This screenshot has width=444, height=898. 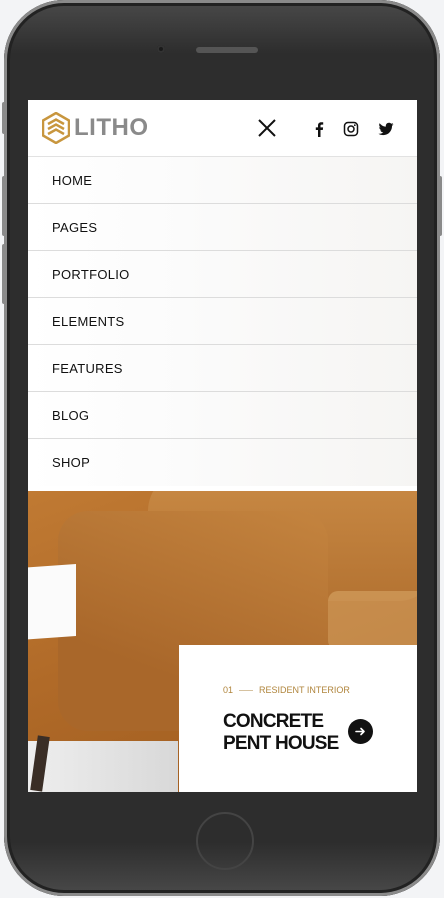 I want to click on litho-logo-icon, so click(x=56, y=128).